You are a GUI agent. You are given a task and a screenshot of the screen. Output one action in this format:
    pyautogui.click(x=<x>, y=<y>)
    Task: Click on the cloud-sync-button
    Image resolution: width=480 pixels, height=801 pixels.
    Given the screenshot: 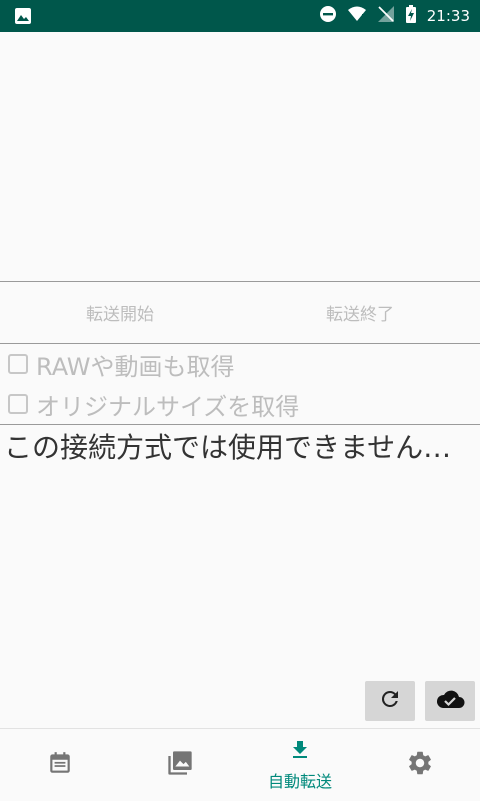 What is the action you would take?
    pyautogui.click(x=450, y=701)
    